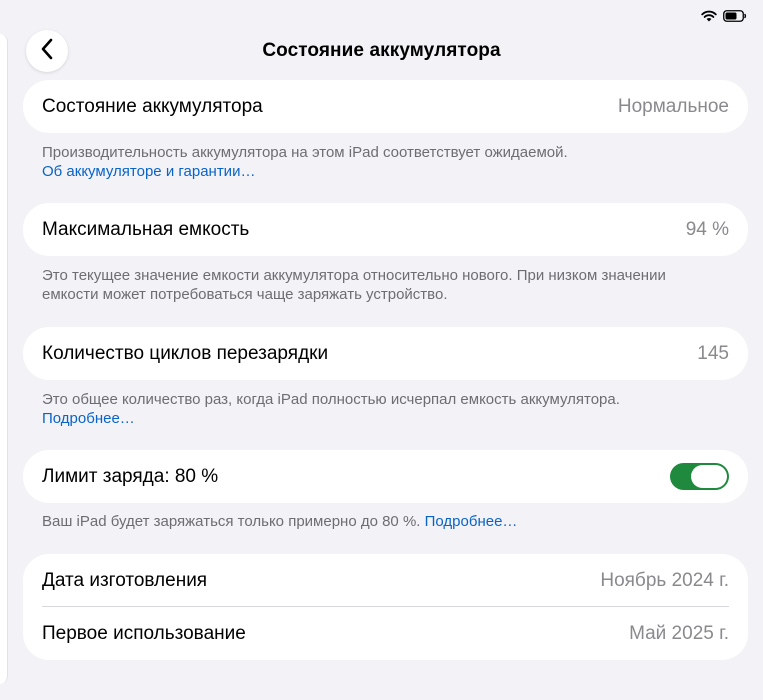 The width and height of the screenshot is (763, 700). Describe the element at coordinates (673, 106) in the screenshot. I see `battery-health-value: Нормальное` at that location.